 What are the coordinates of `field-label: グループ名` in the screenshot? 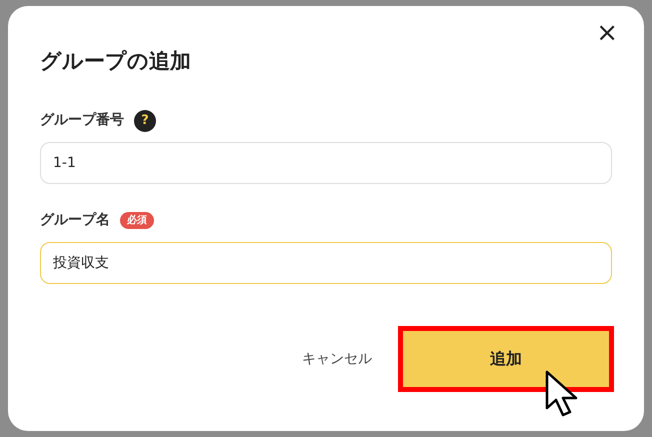 It's located at (75, 220).